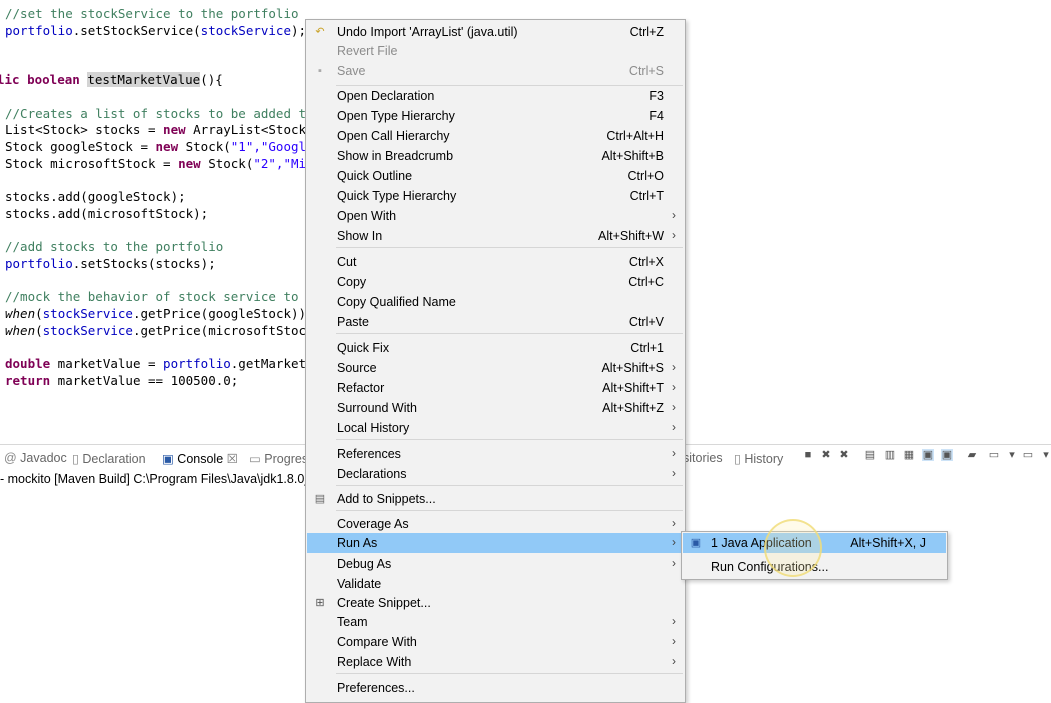 The height and width of the screenshot is (703, 1051). Describe the element at coordinates (495, 388) in the screenshot. I see `menu-item-refactor: Refactor Alt+Shift+T ›` at that location.